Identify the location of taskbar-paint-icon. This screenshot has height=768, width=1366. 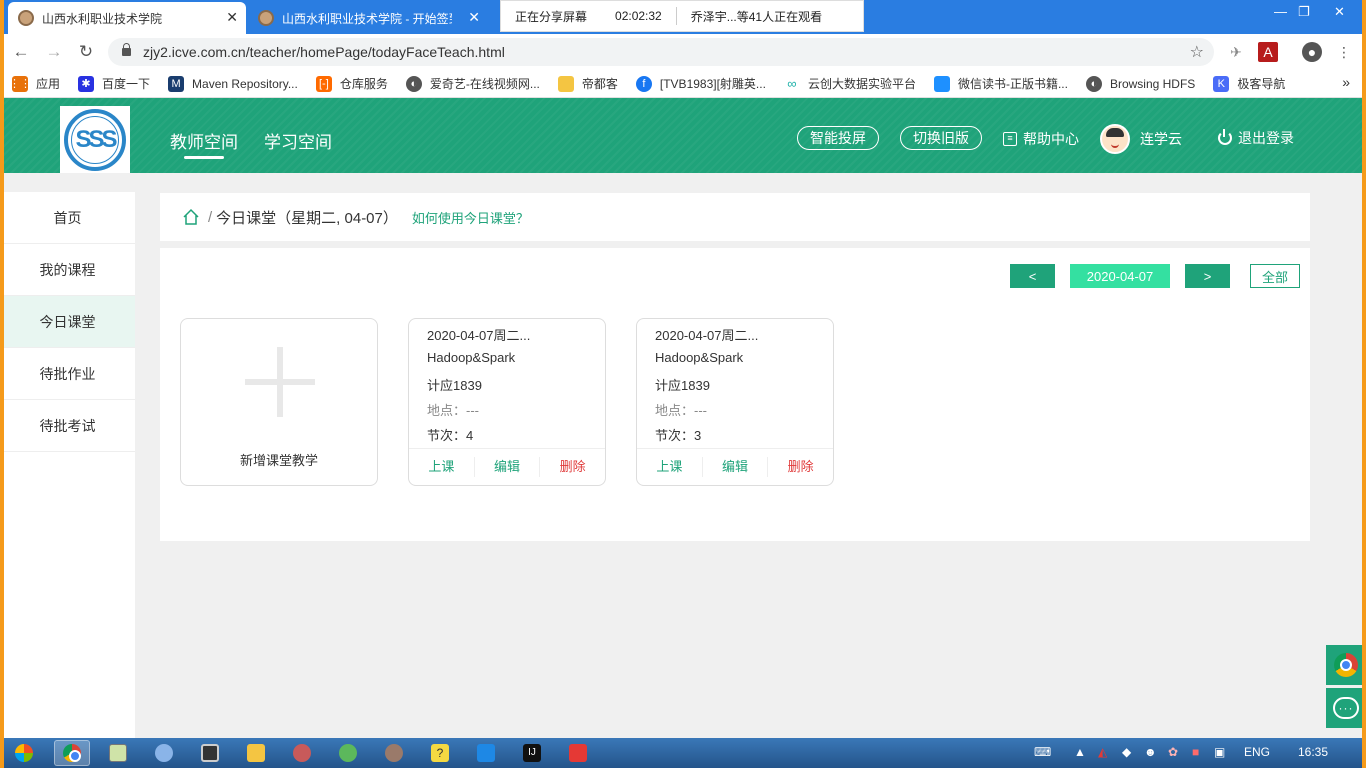
(164, 753).